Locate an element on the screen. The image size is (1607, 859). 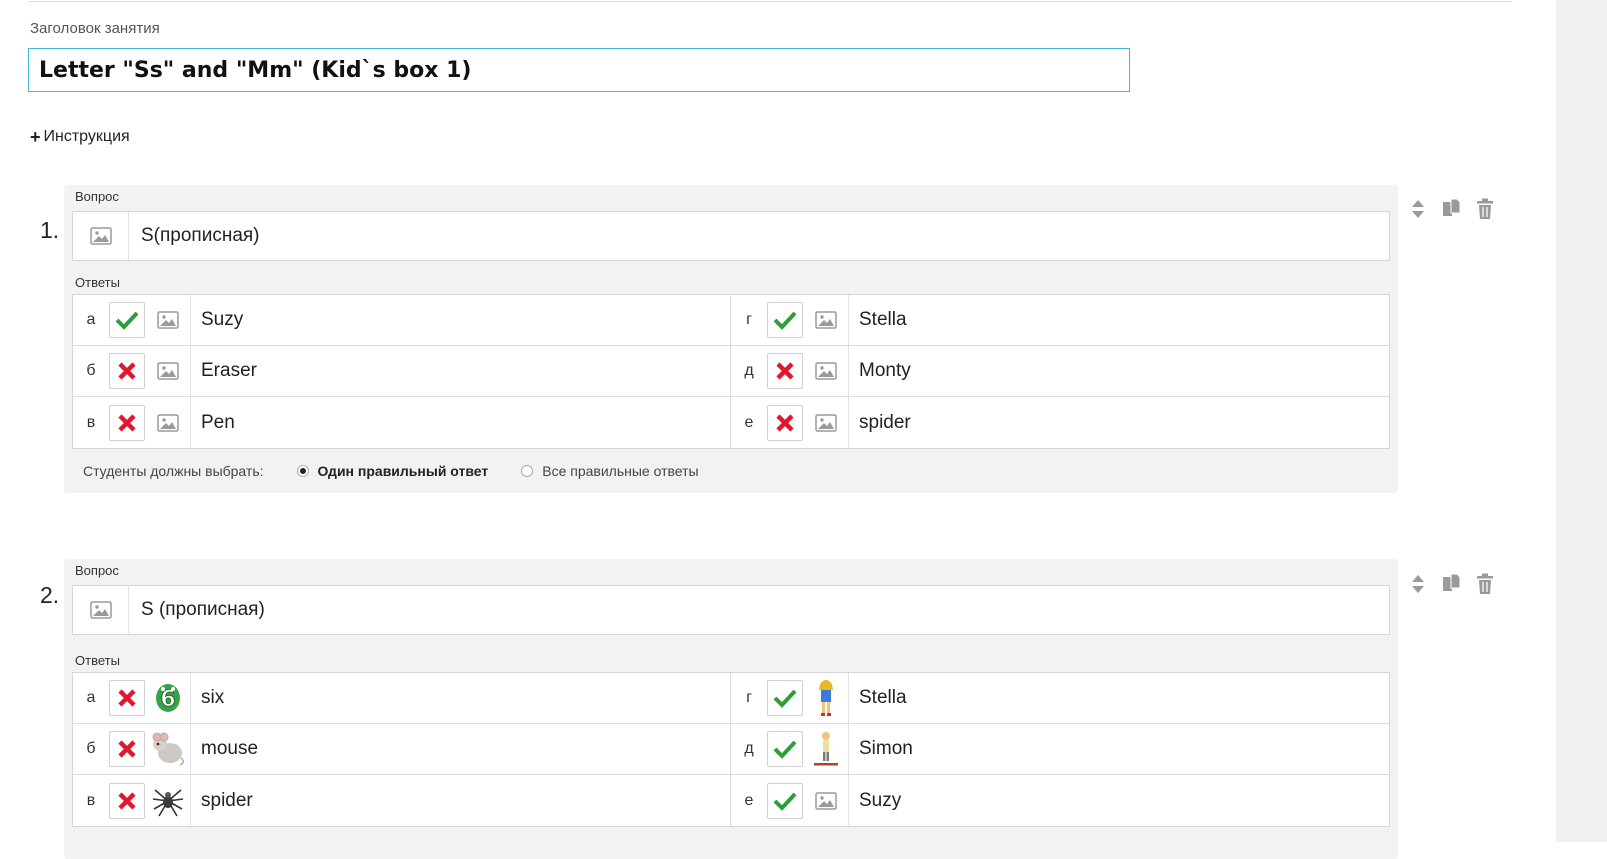
spider-icon is located at coordinates (168, 800).